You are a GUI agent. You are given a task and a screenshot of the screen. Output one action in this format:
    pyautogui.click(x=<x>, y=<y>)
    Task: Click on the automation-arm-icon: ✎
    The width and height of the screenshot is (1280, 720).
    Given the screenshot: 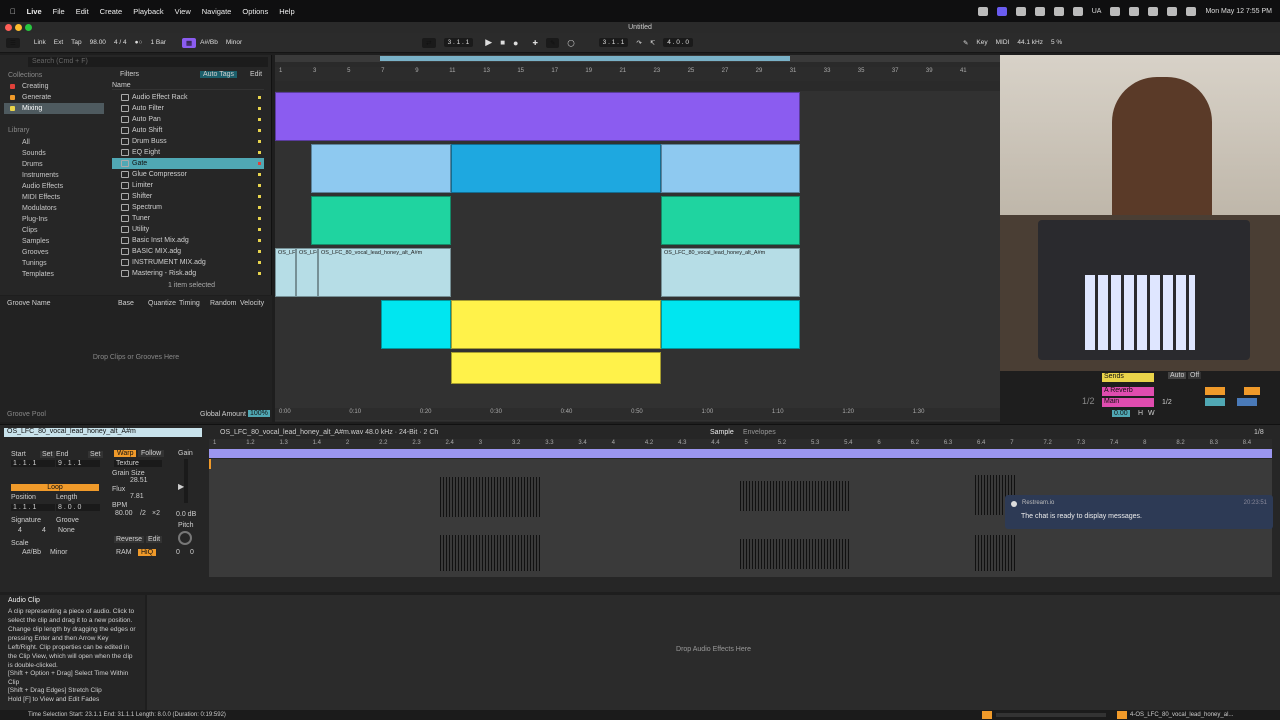 What is the action you would take?
    pyautogui.click(x=552, y=42)
    